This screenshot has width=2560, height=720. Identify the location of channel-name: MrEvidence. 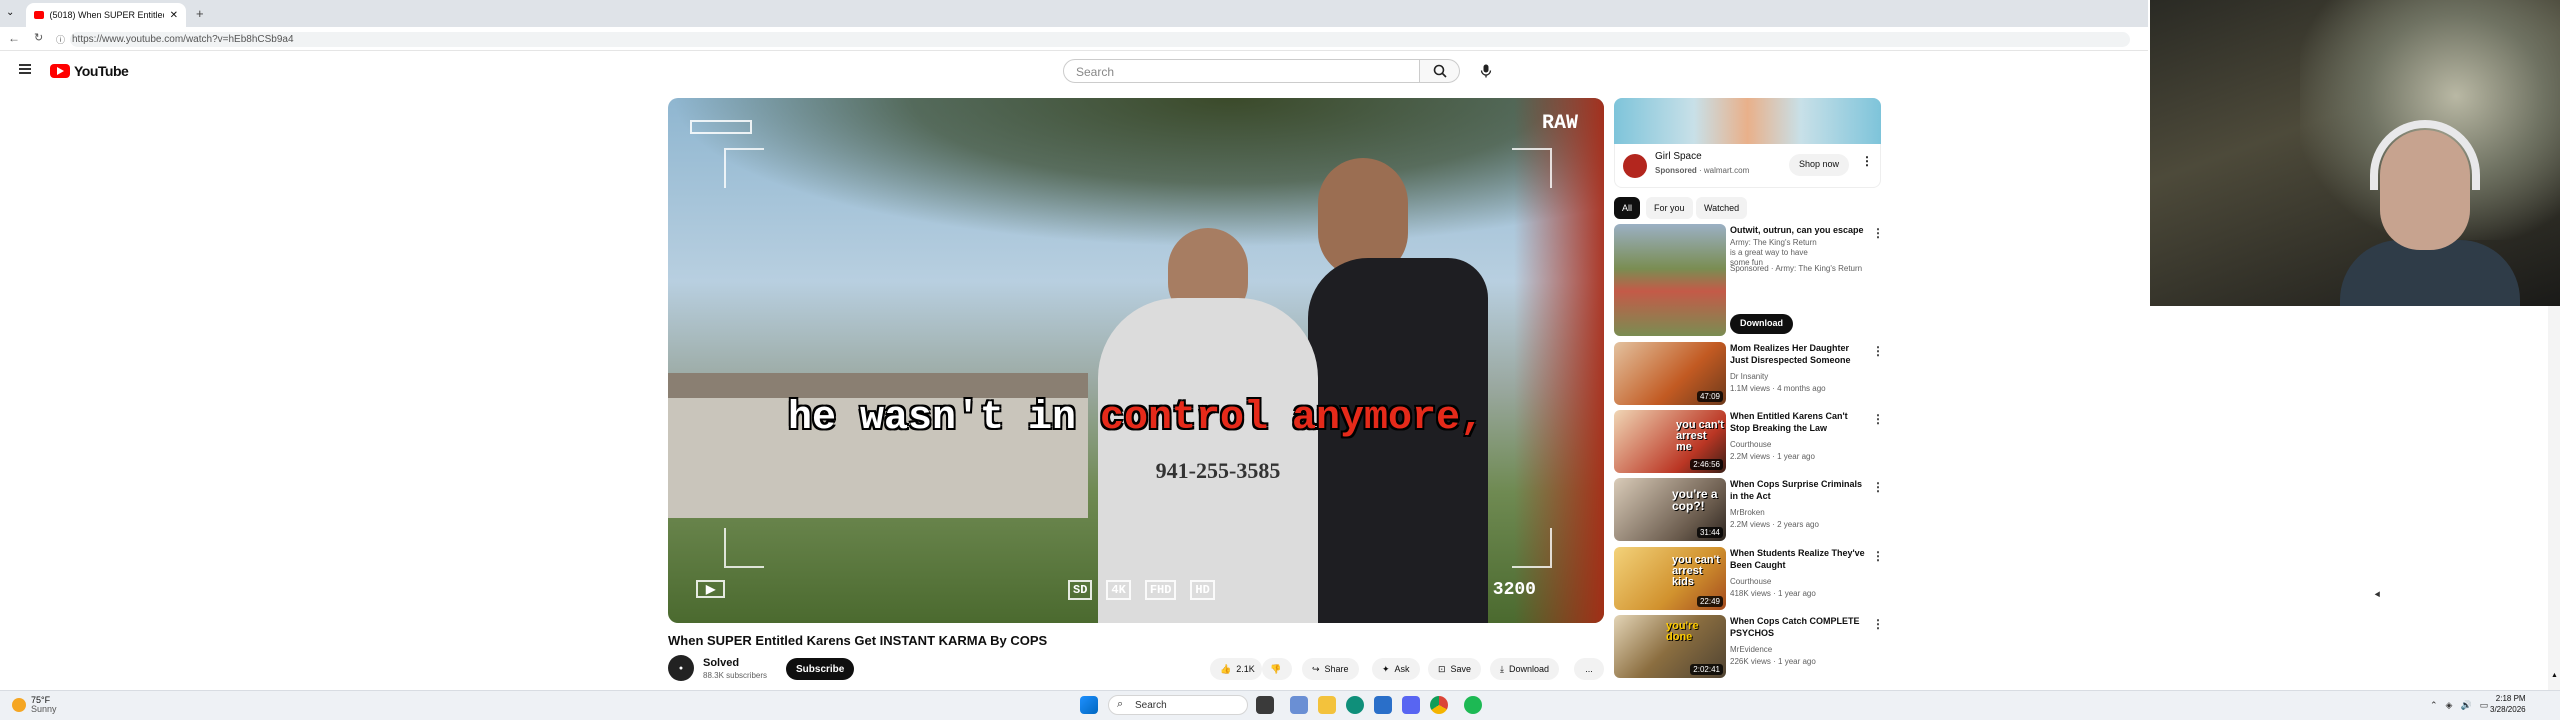
(1751, 649).